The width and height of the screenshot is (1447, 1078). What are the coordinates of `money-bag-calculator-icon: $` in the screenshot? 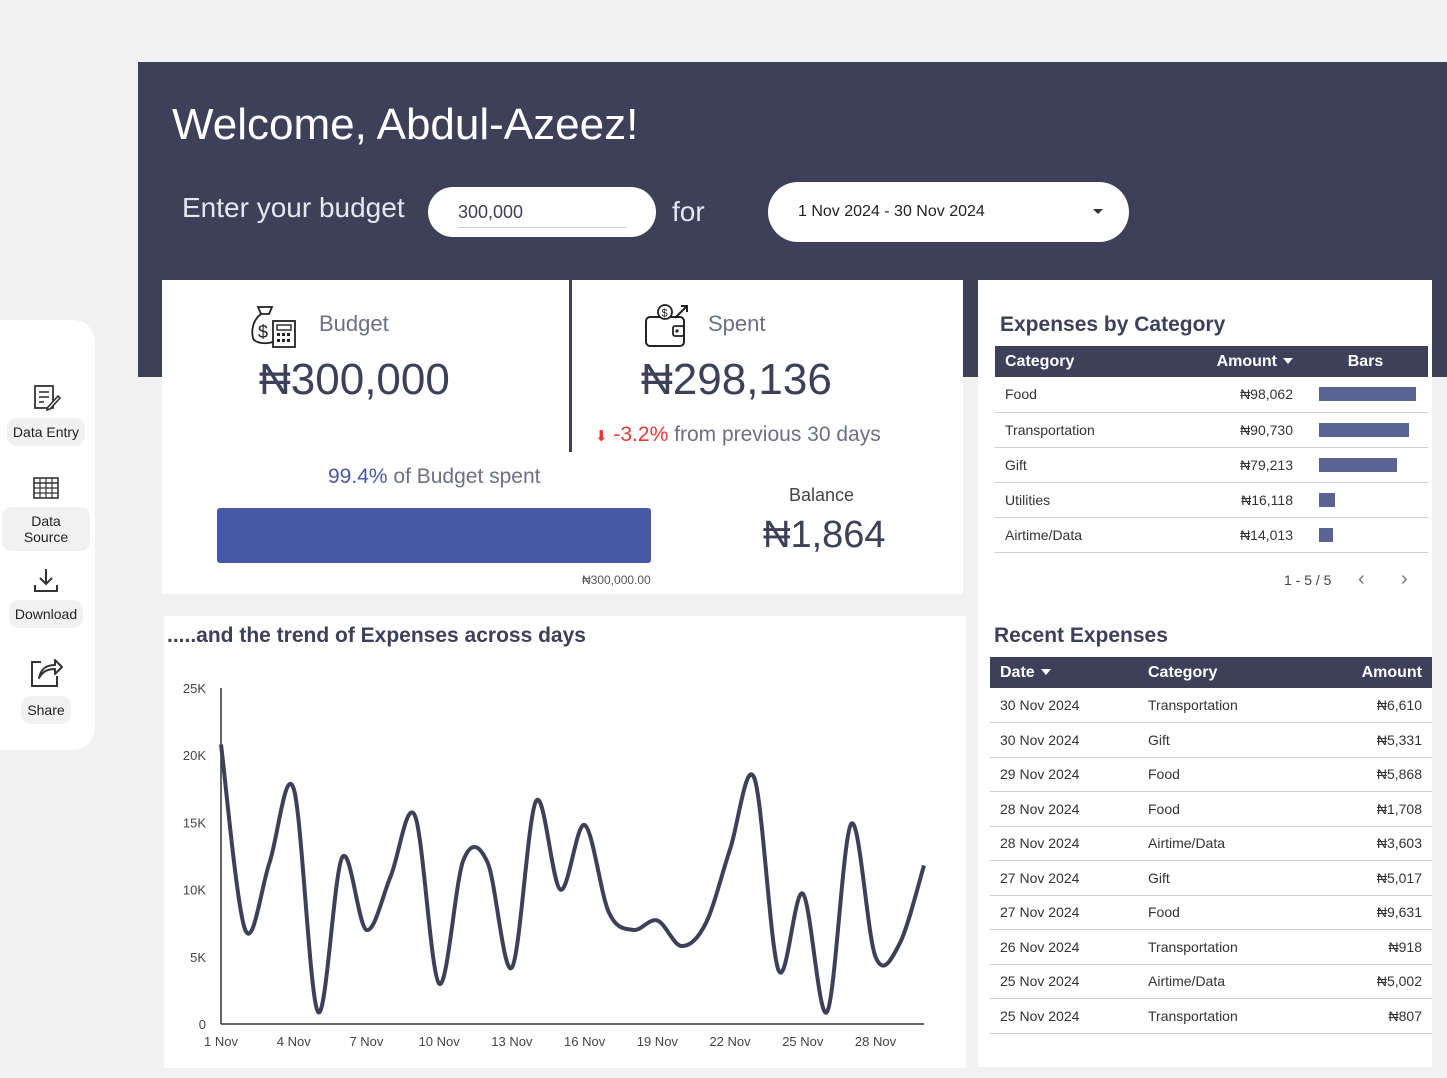 It's located at (273, 327).